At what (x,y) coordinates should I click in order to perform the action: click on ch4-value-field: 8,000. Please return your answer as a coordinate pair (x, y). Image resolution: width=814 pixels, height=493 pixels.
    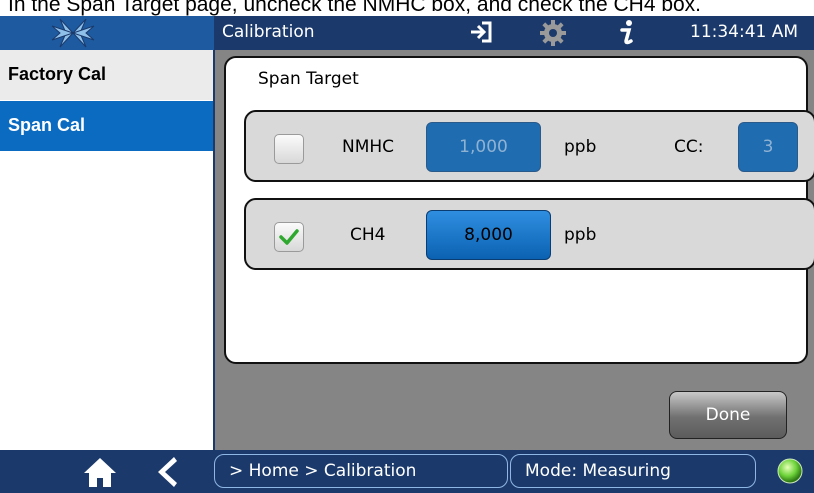
    Looking at the image, I should click on (488, 235).